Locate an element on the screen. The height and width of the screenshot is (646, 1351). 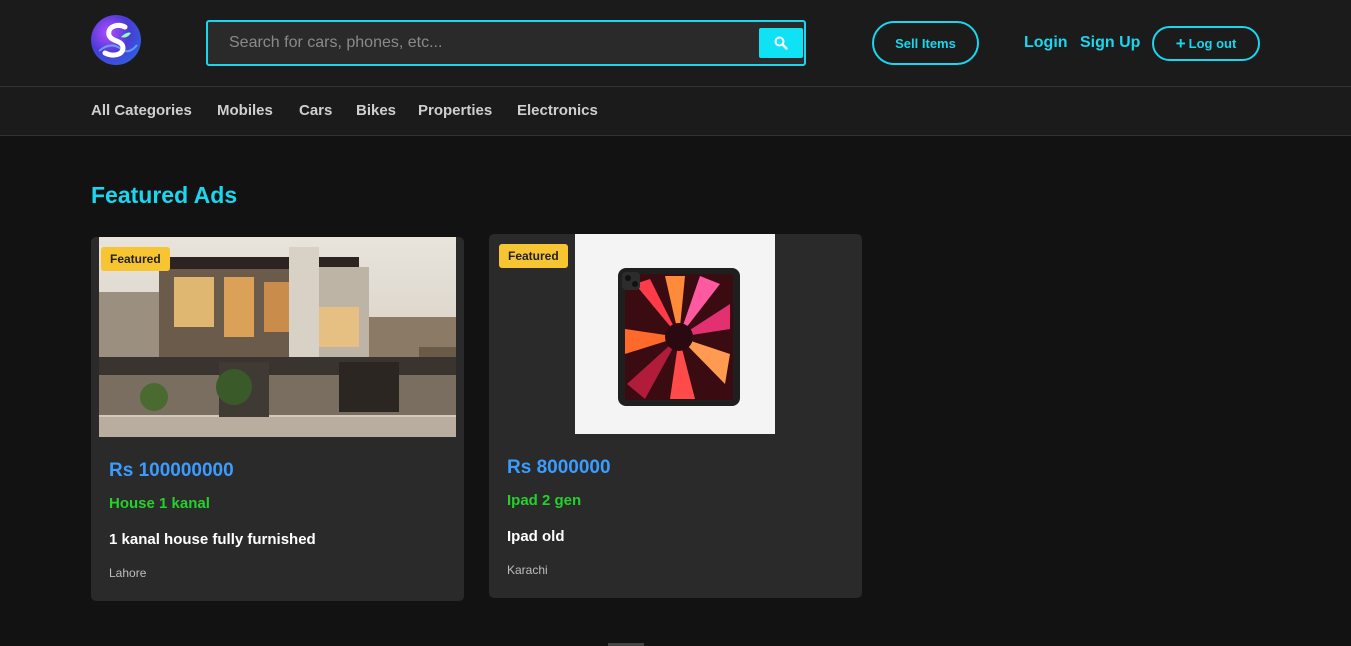
ipad-image is located at coordinates (675, 334).